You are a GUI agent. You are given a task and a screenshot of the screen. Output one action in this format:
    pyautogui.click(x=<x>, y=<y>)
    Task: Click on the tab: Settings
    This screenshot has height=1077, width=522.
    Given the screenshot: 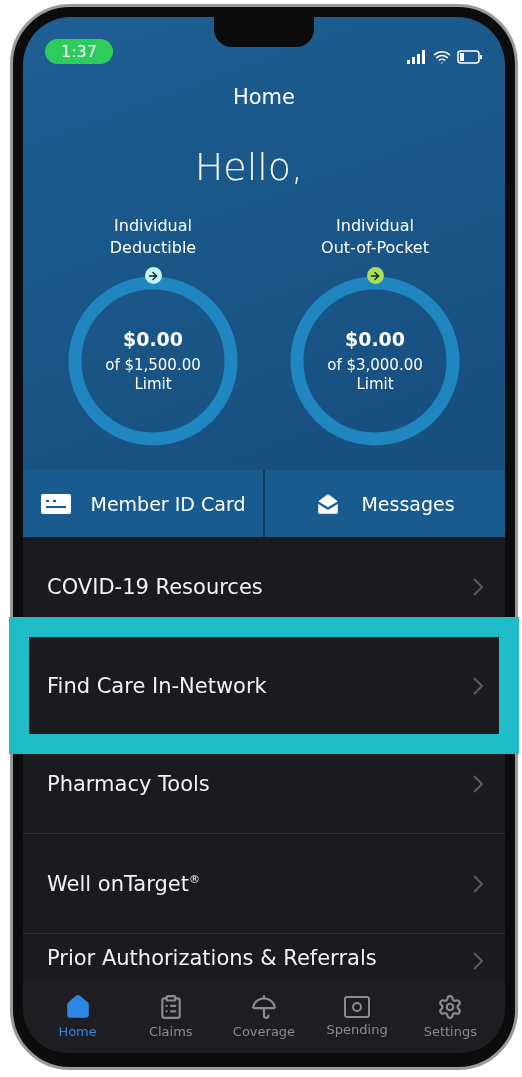 What is the action you would take?
    pyautogui.click(x=450, y=1016)
    